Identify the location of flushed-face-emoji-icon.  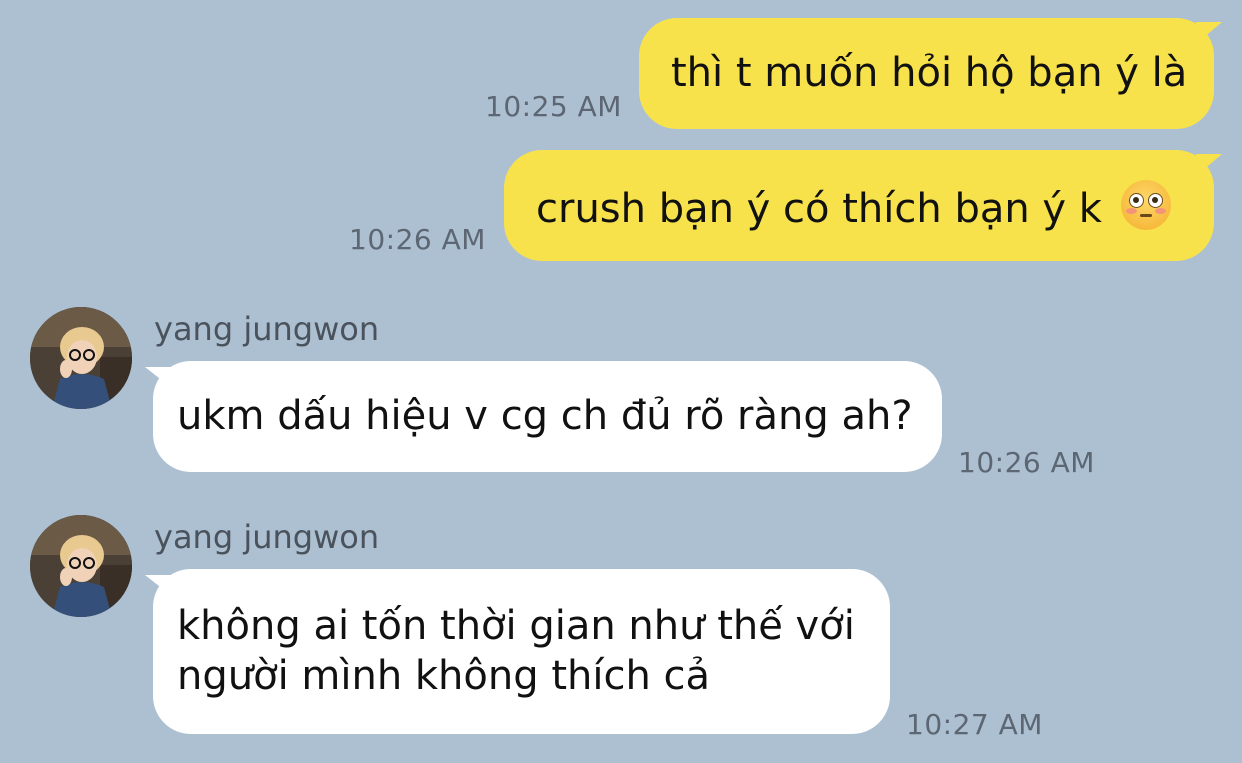
(1145, 205).